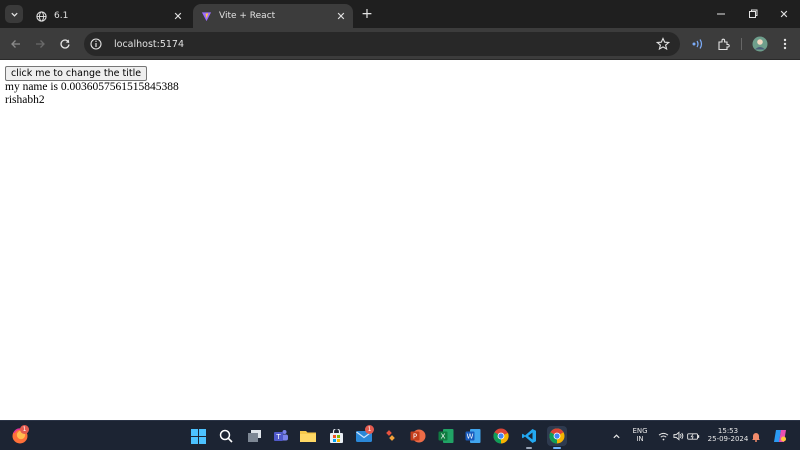 Image resolution: width=800 pixels, height=450 pixels. Describe the element at coordinates (723, 44) in the screenshot. I see `extensions-puzzle-icon` at that location.